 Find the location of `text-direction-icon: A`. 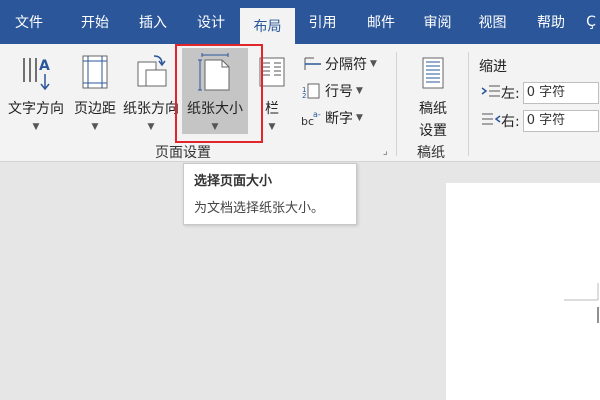

text-direction-icon: A is located at coordinates (36, 72).